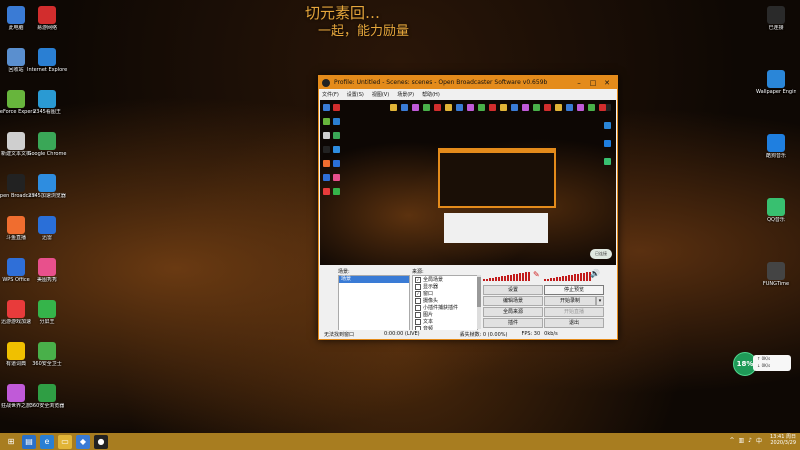 This screenshot has width=800, height=450. Describe the element at coordinates (766, 365) in the screenshot. I see `download-speed: 0K/s` at that location.